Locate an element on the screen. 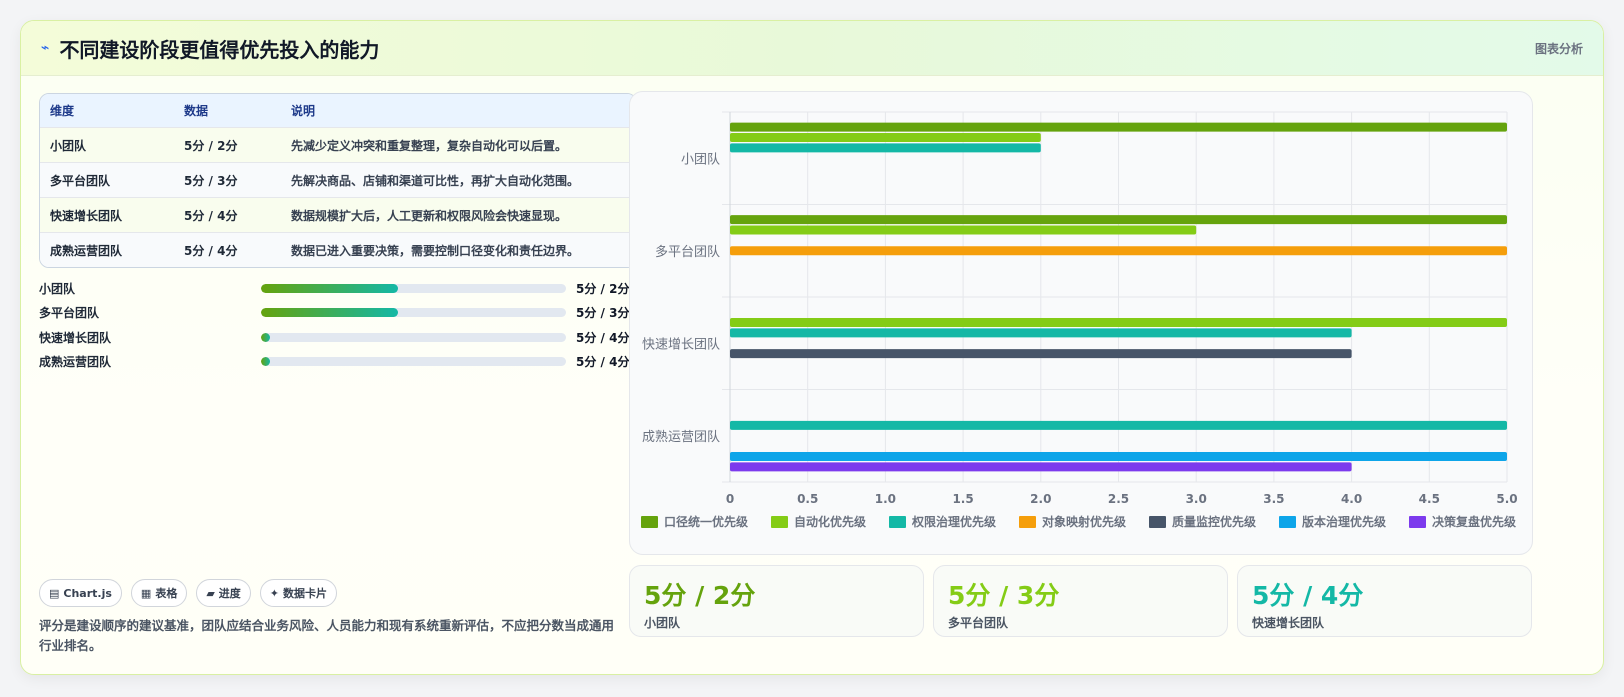  progress-value: 5分 / 3分 is located at coordinates (603, 313).